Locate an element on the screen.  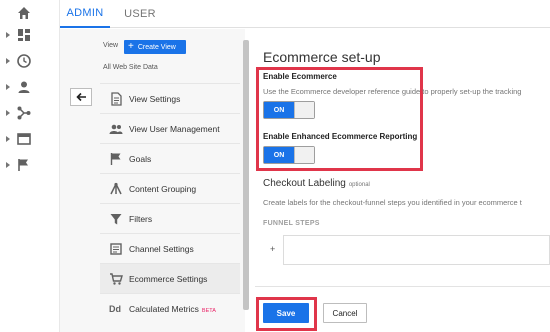
rail-audience is located at coordinates (30, 87).